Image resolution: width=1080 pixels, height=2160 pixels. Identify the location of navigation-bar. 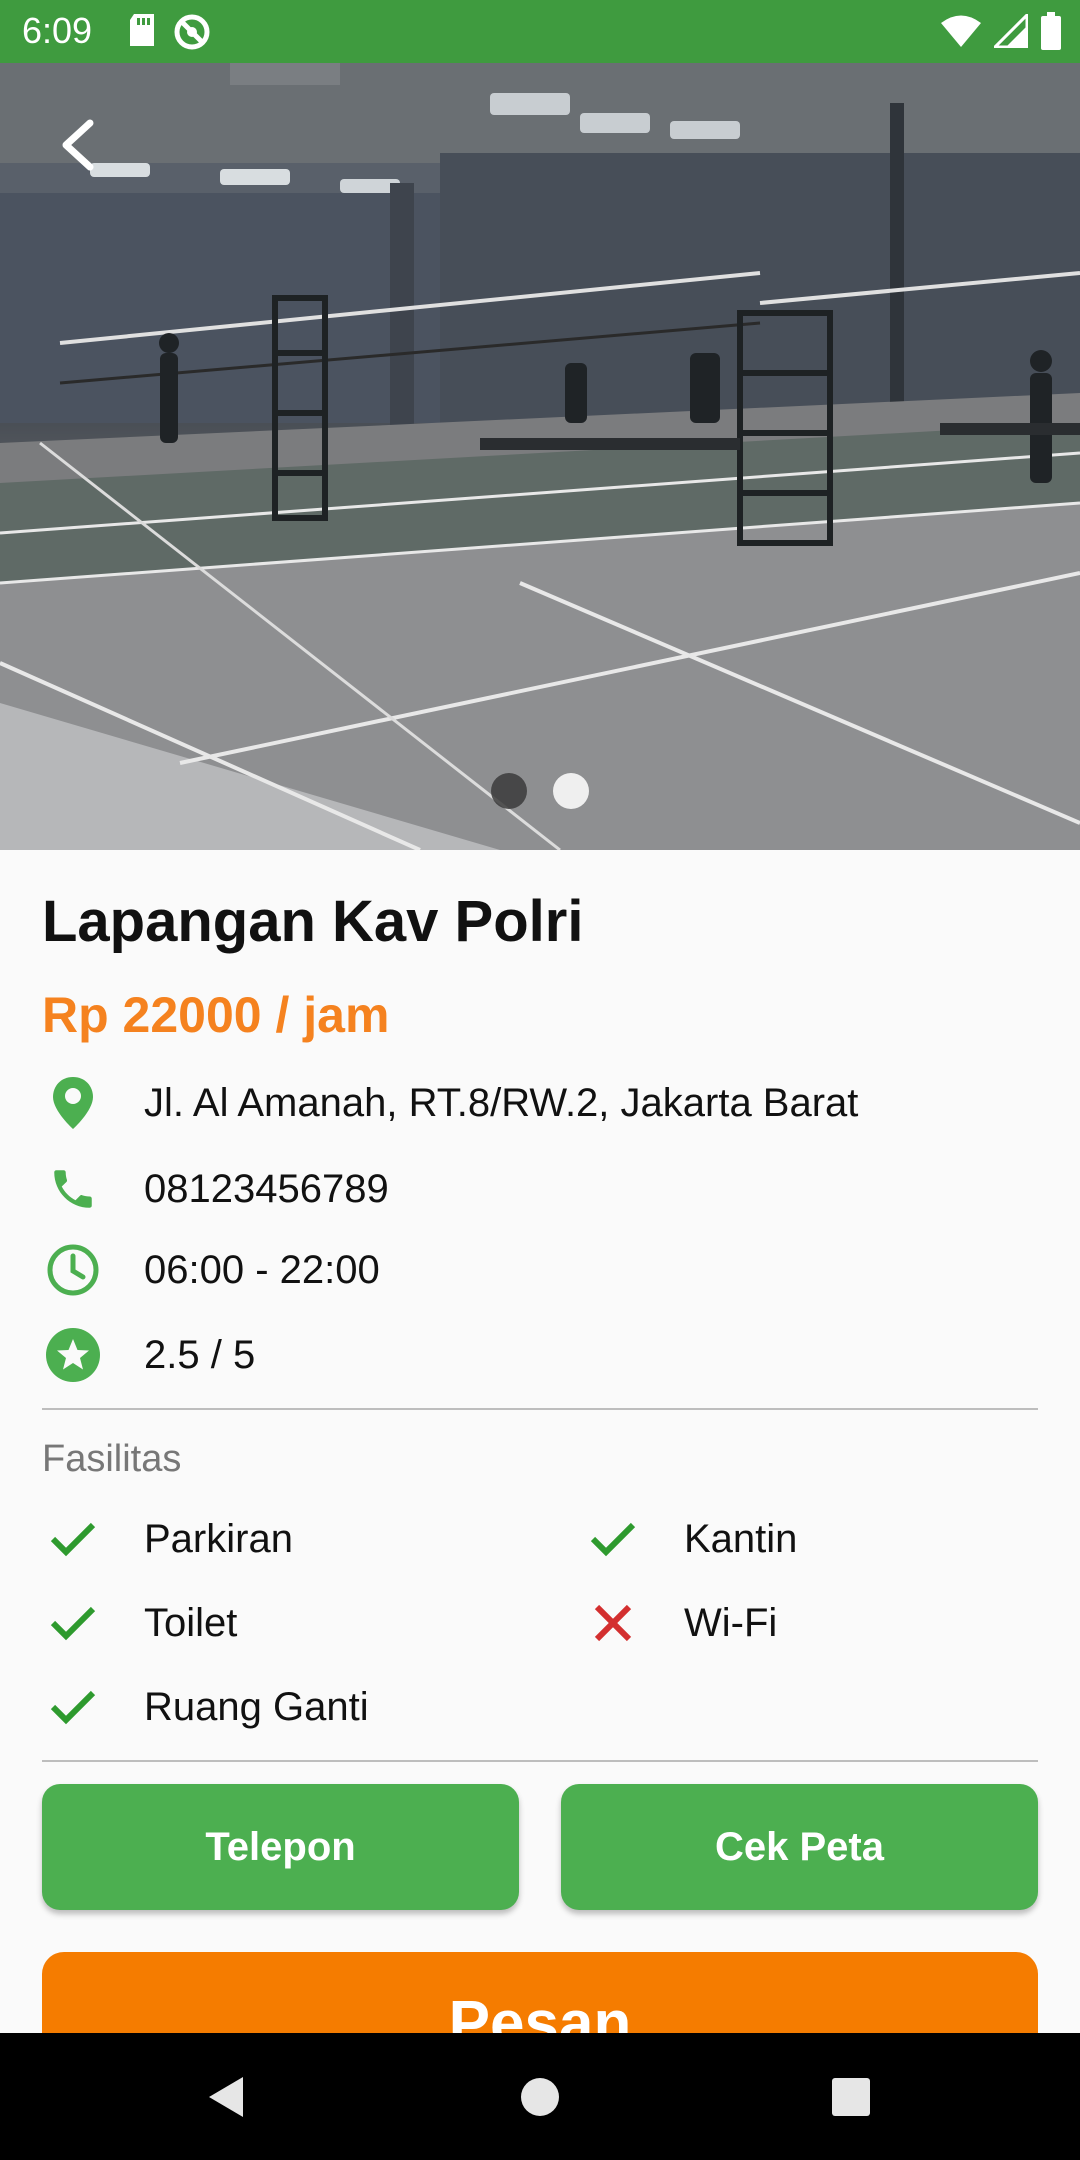
(540, 2096).